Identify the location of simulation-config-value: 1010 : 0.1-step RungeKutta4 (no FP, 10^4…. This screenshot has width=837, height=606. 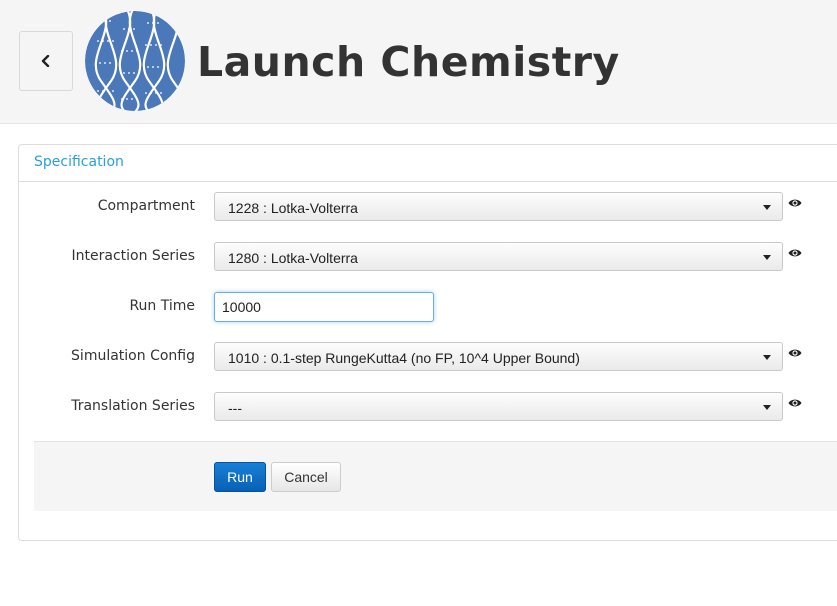
(404, 358).